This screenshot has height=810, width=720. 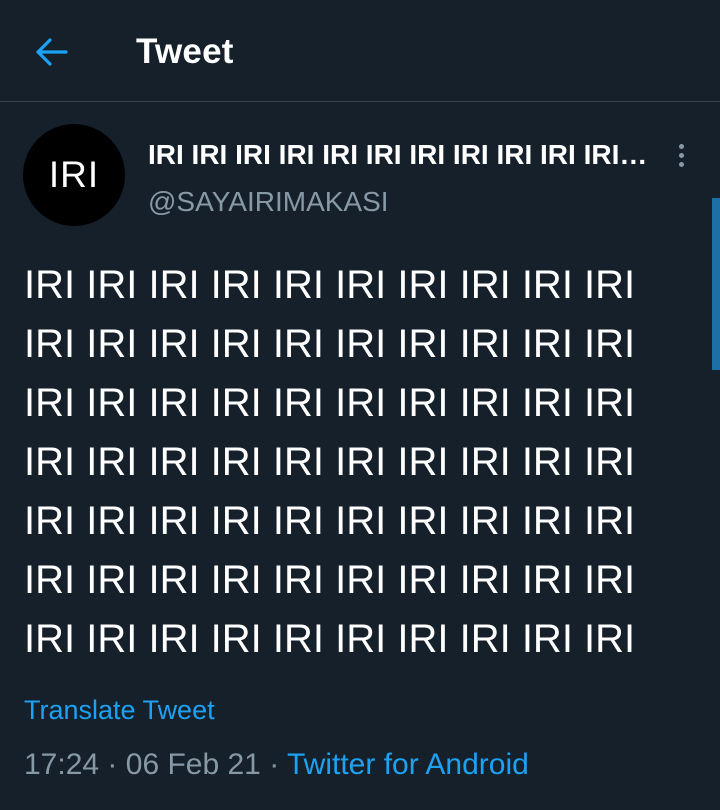 What do you see at coordinates (62, 764) in the screenshot?
I see `tweet-time: 17:24` at bounding box center [62, 764].